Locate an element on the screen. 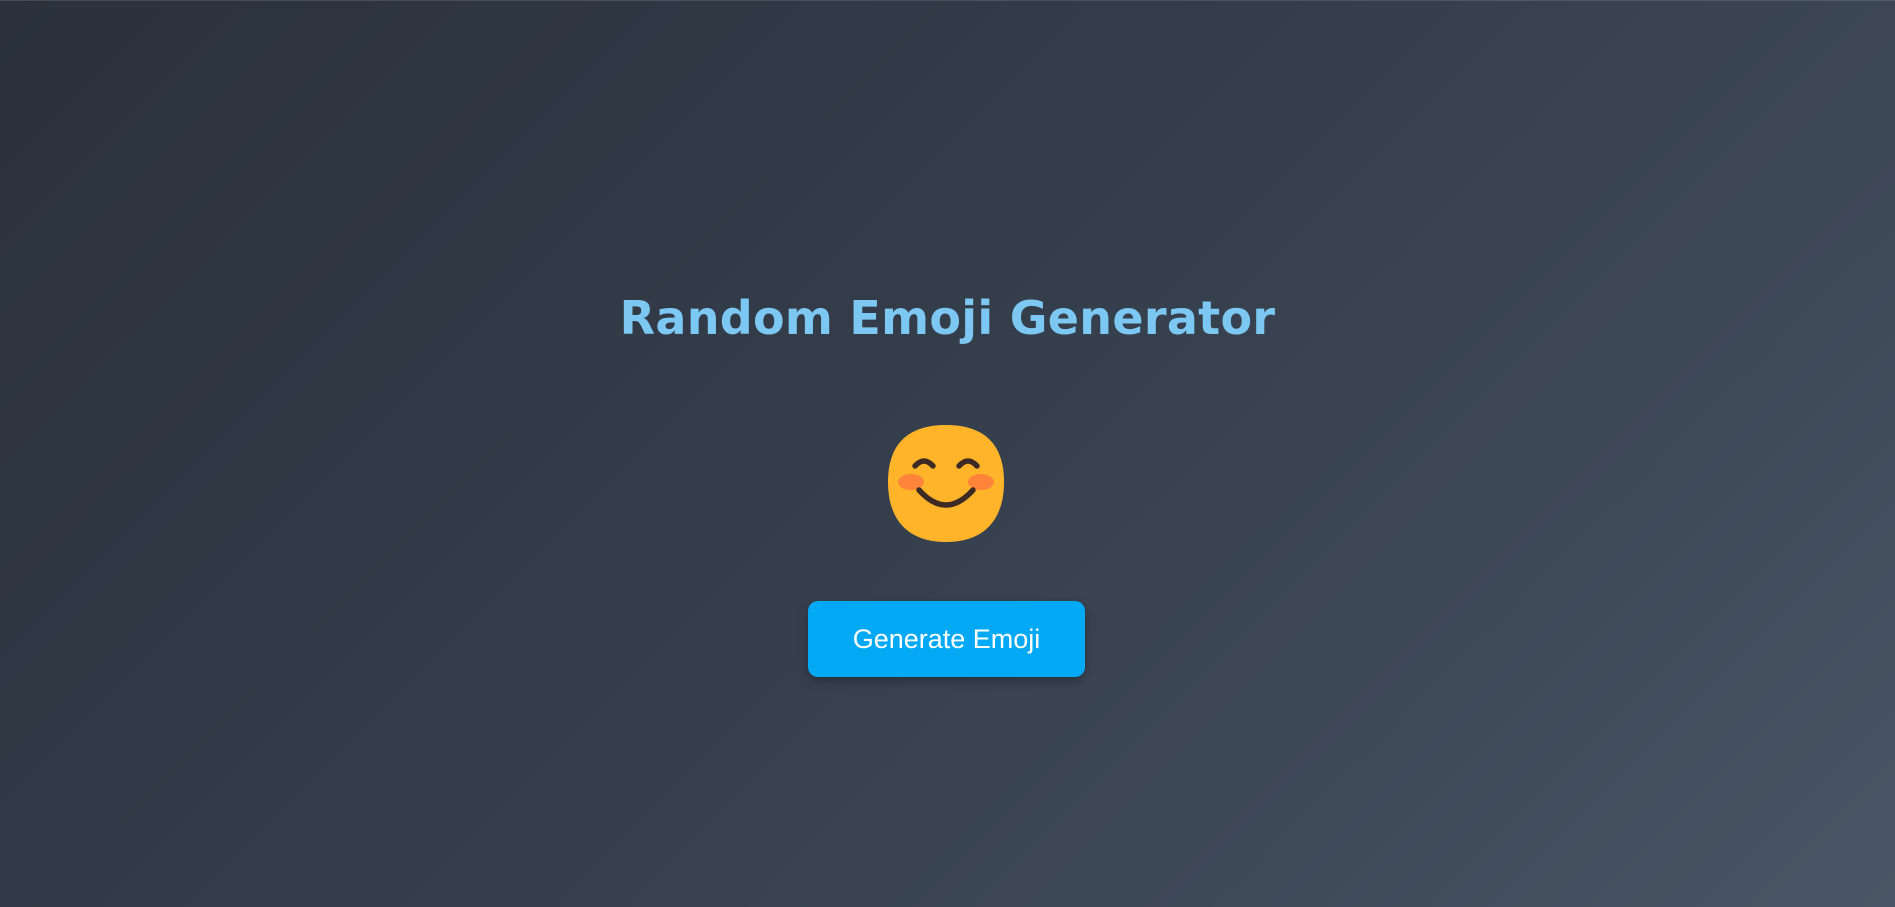  emoji-display is located at coordinates (946, 483).